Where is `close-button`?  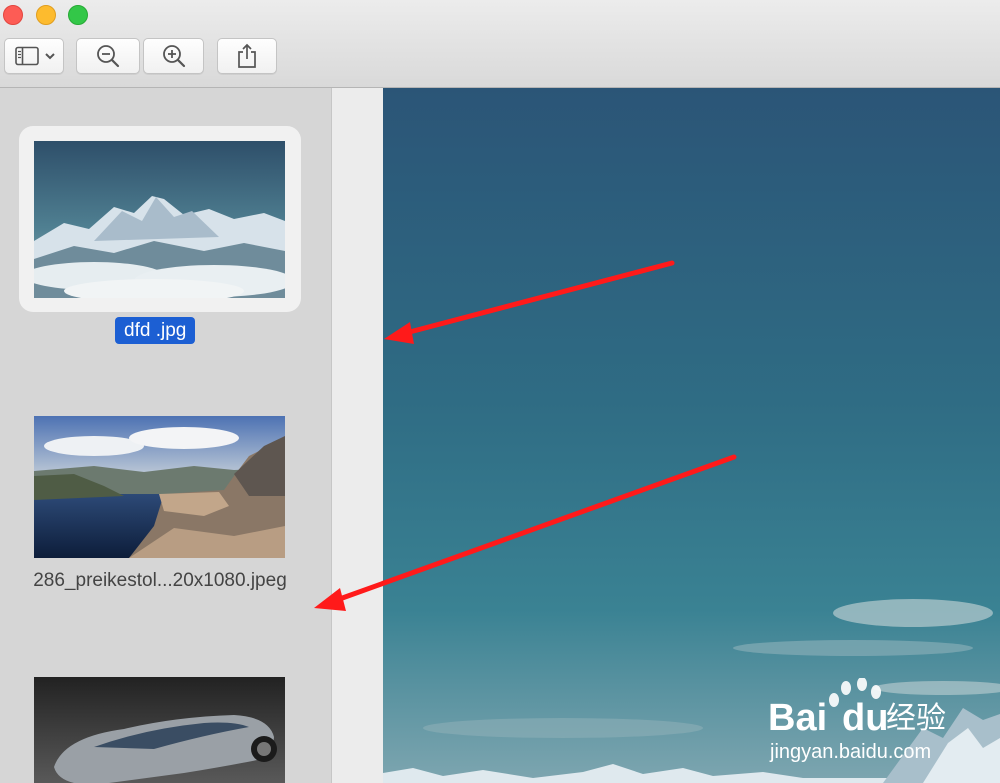 close-button is located at coordinates (13, 15).